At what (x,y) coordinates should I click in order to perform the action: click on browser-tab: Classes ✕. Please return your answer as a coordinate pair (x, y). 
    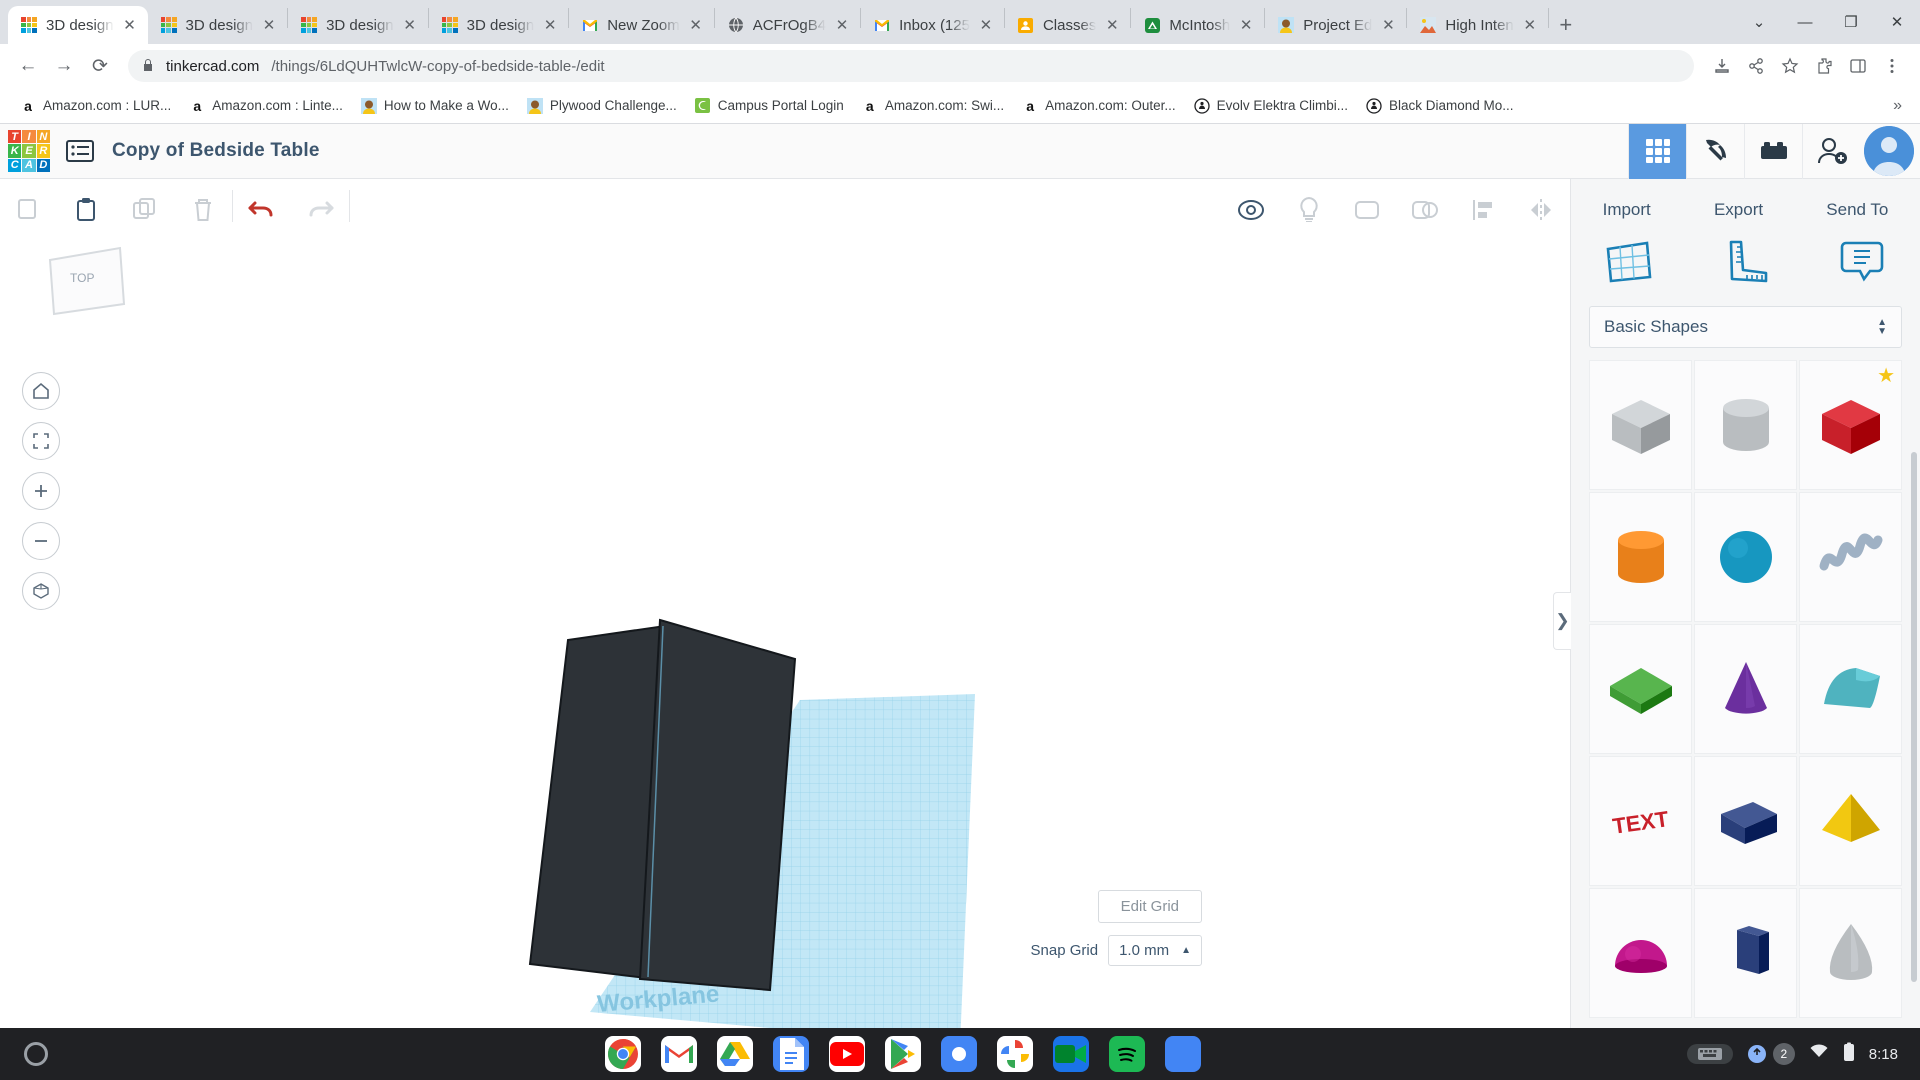
    Looking at the image, I should click on (1067, 25).